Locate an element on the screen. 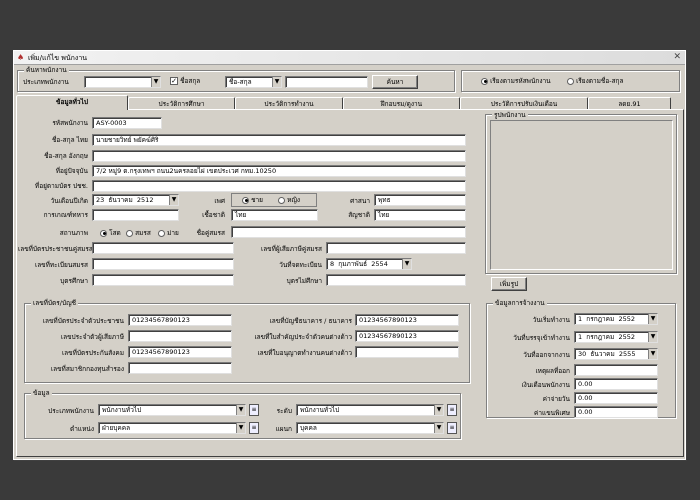  religion-label: ศาสนา is located at coordinates (360, 201).